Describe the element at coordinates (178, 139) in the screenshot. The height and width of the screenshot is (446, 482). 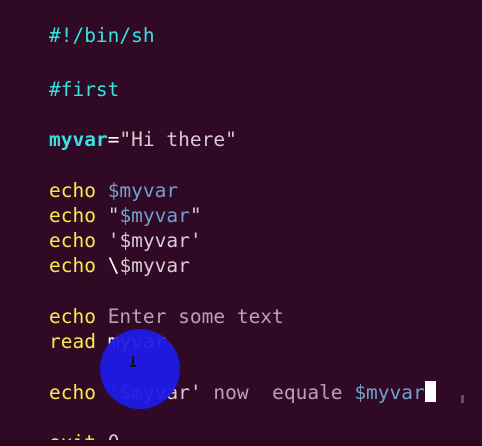
I see `string-value: "Hi there"` at that location.